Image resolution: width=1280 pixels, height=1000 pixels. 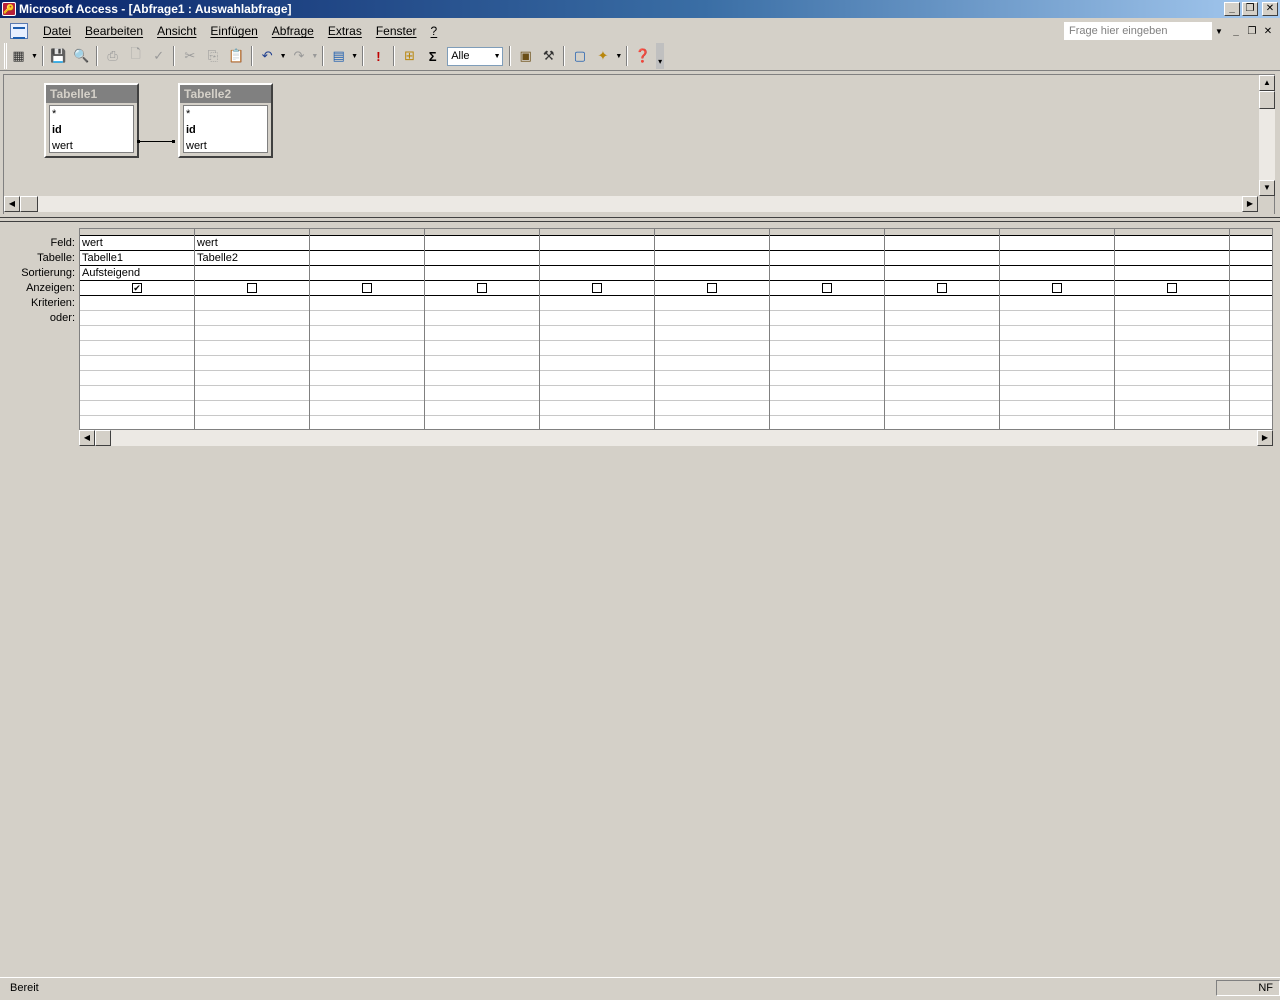 What do you see at coordinates (57, 31) in the screenshot?
I see `menu-datei: Datei` at bounding box center [57, 31].